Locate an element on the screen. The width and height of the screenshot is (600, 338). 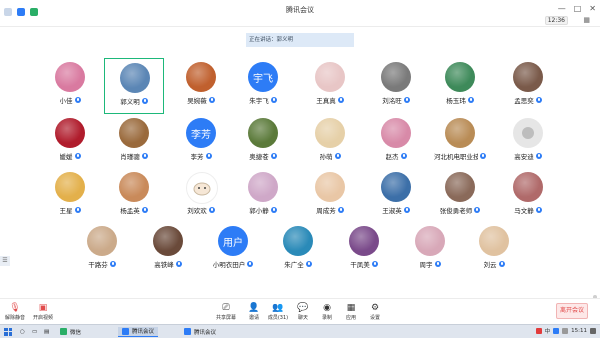
settings-button: ⚙ 设置 is located at coordinates (375, 312).